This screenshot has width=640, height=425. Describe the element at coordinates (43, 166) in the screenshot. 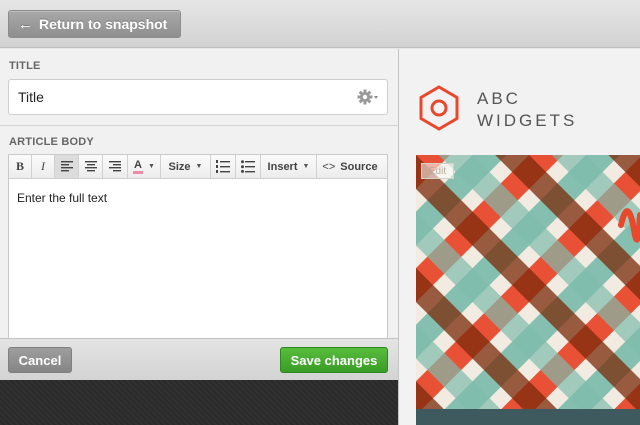

I see `italic-button: I` at that location.